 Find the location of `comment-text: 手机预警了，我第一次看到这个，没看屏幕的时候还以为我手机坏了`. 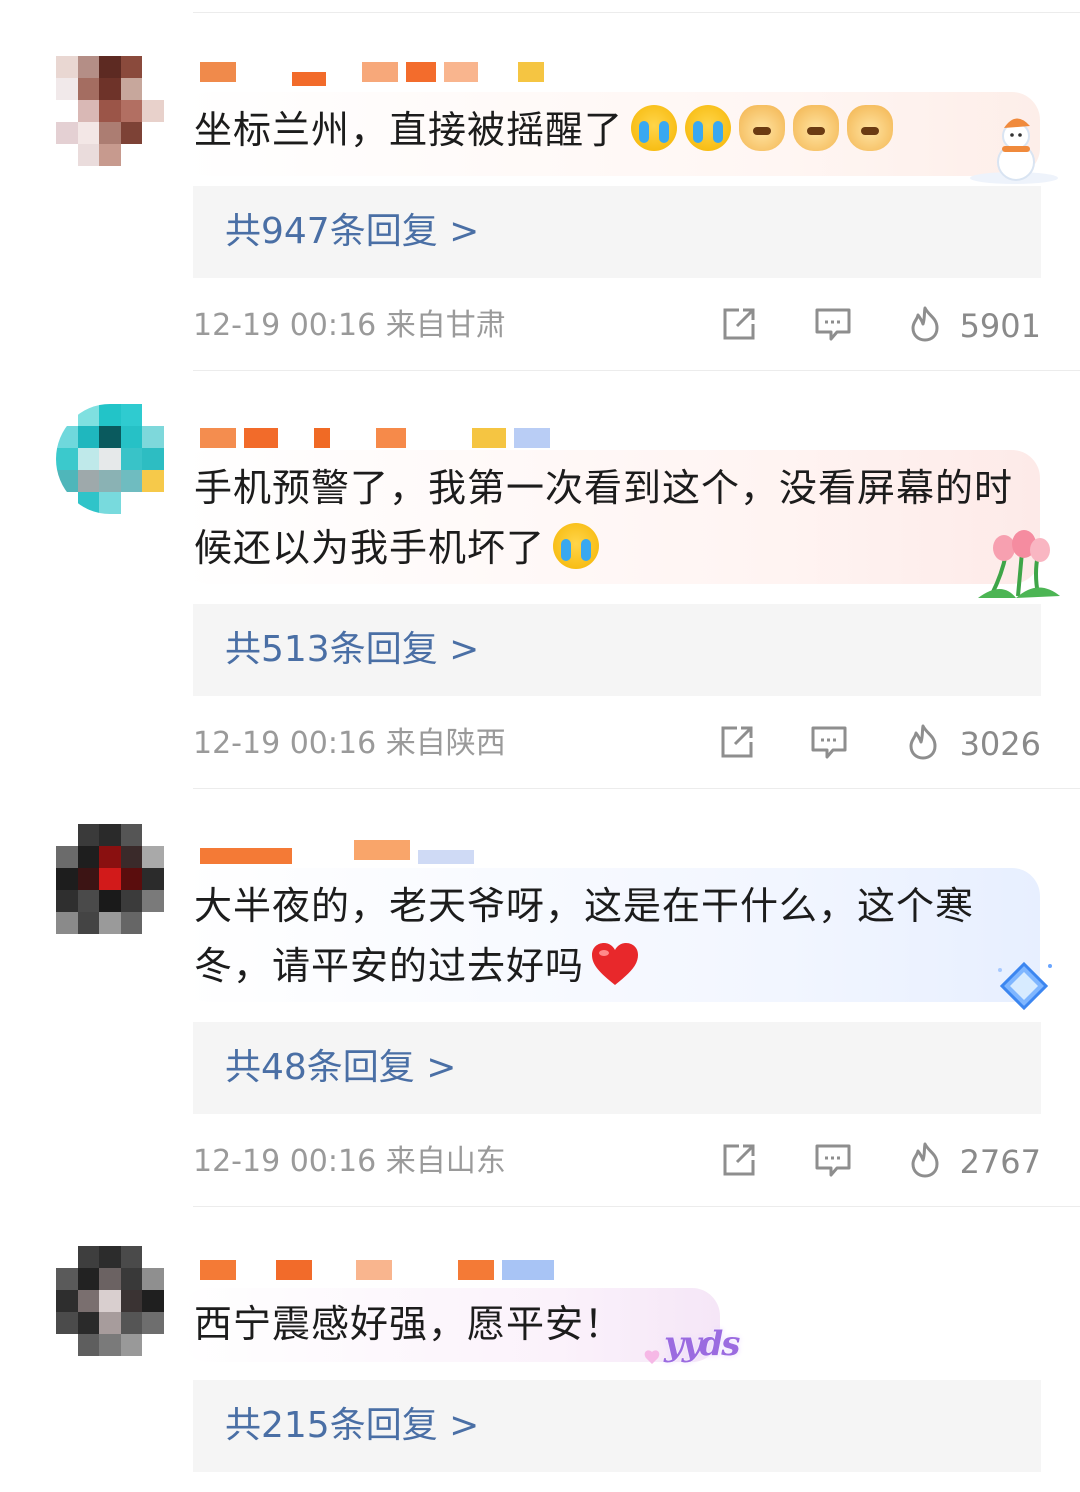

comment-text: 手机预警了，我第一次看到这个，没看屏幕的时候还以为我手机坏了 is located at coordinates (604, 518).